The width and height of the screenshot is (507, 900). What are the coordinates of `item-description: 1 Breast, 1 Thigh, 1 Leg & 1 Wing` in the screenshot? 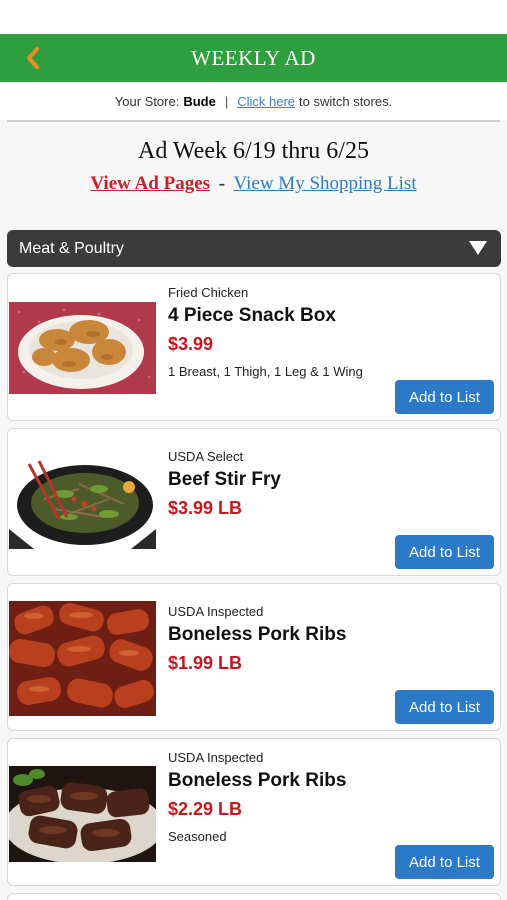 It's located at (265, 371).